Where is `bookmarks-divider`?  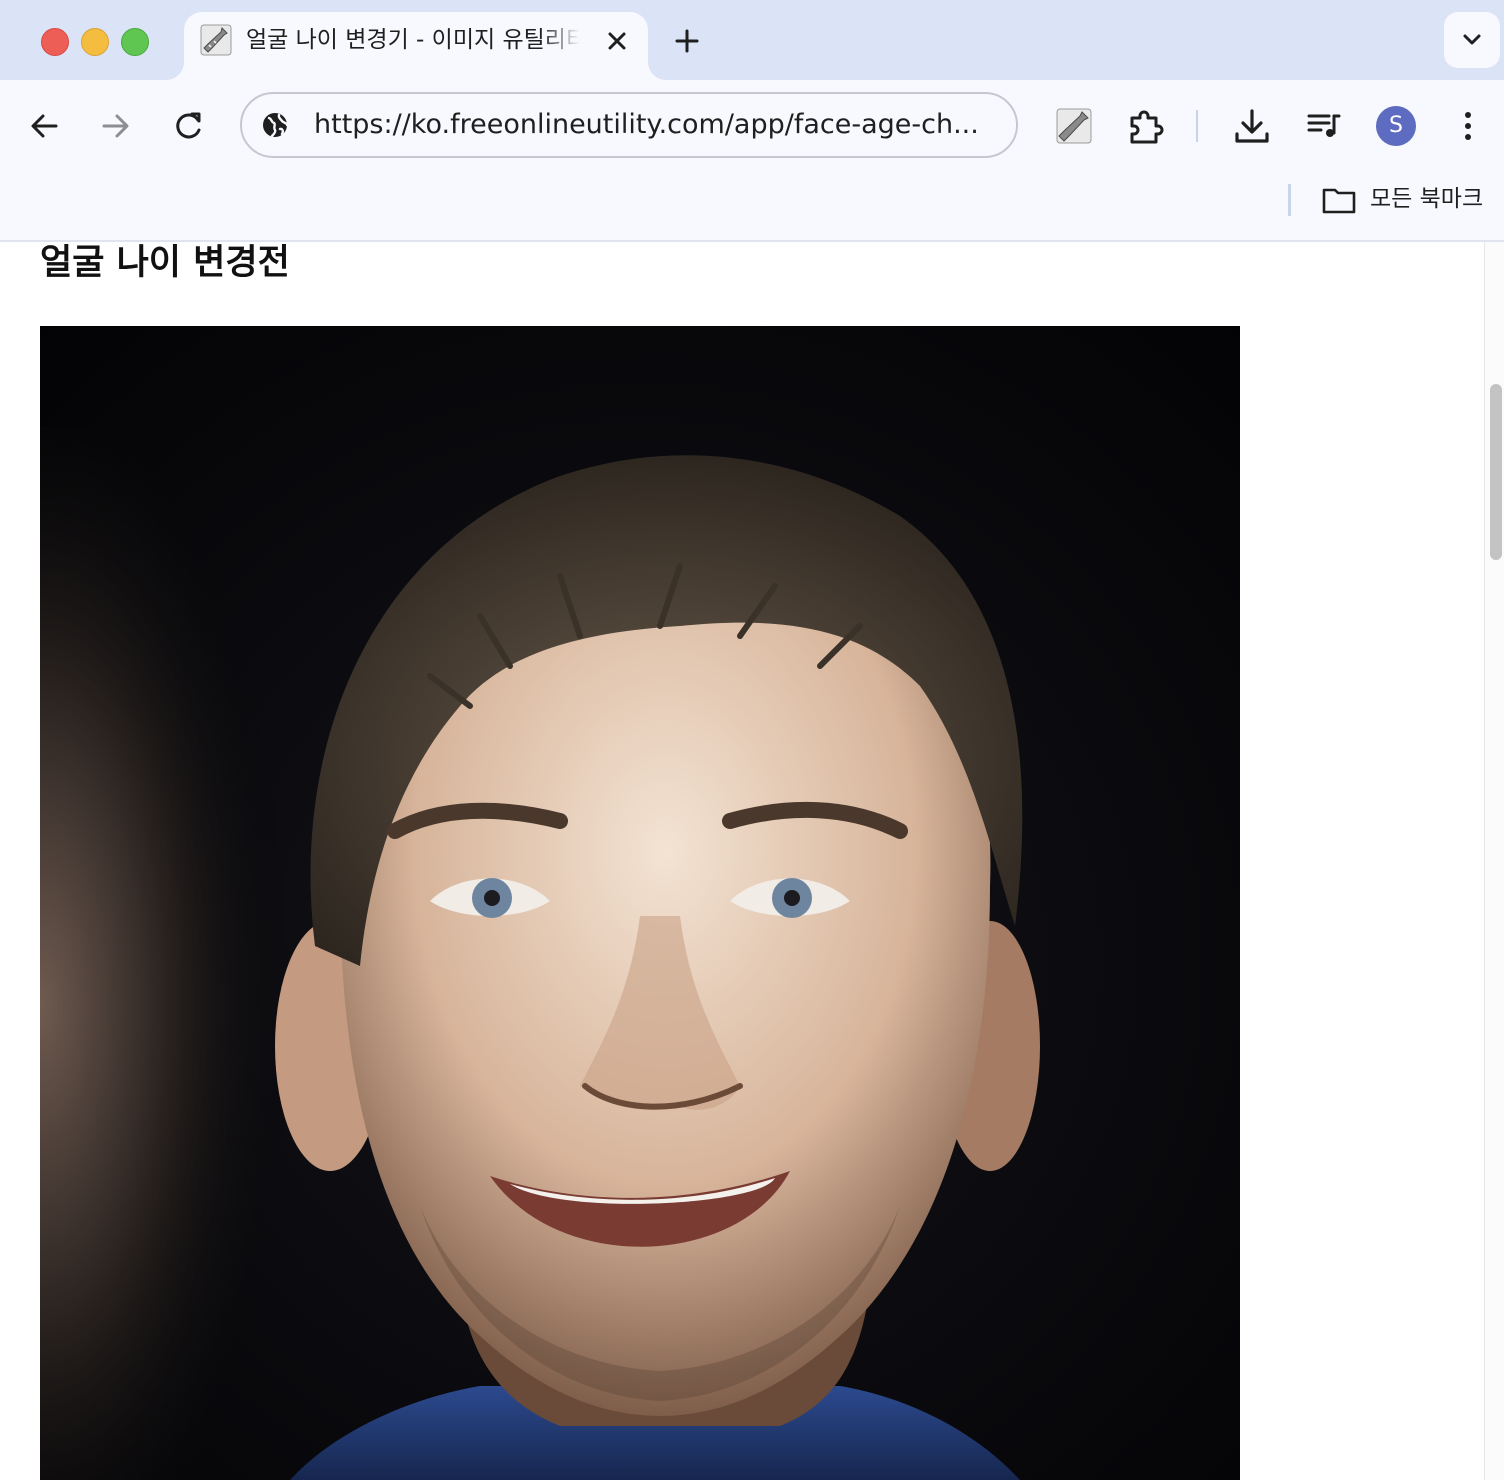
bookmarks-divider is located at coordinates (1289, 200).